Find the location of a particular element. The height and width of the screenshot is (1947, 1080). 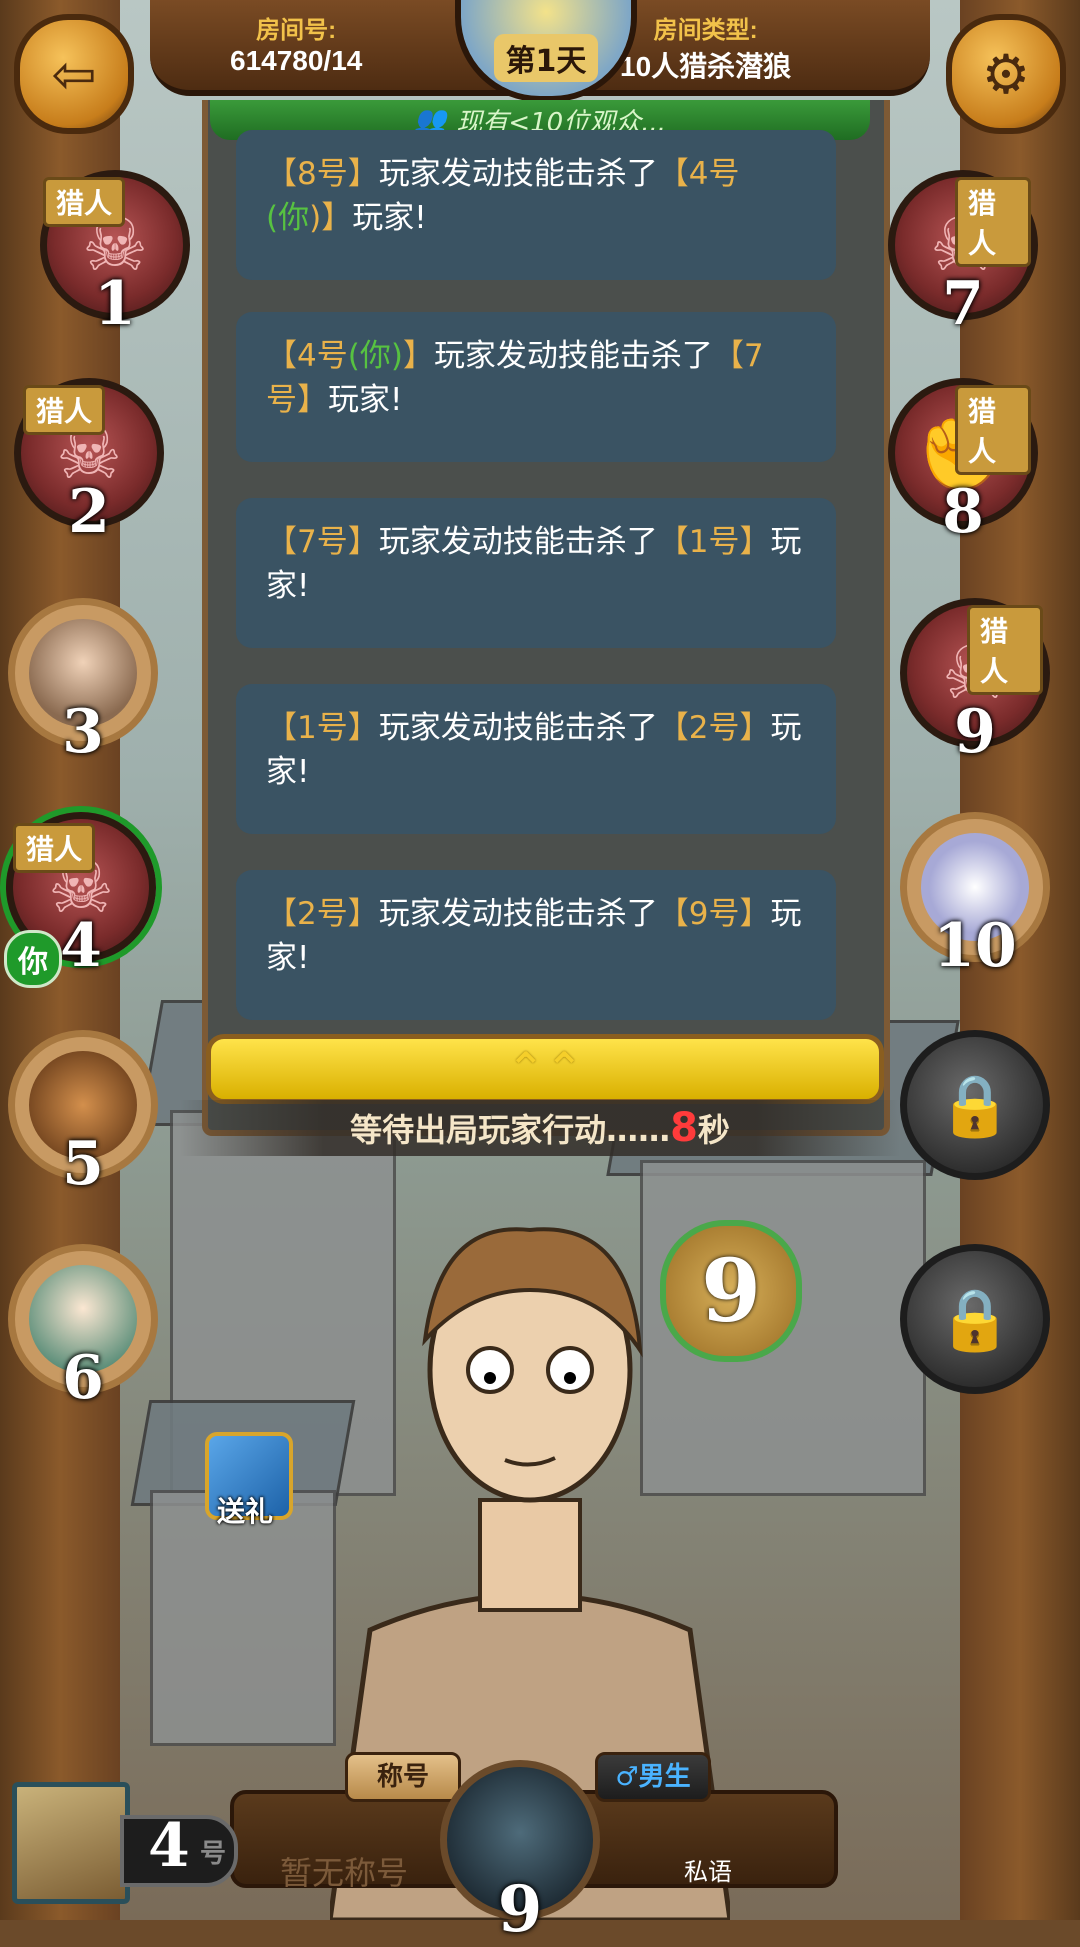

message-target: 【1号】 is located at coordinates (714, 542).